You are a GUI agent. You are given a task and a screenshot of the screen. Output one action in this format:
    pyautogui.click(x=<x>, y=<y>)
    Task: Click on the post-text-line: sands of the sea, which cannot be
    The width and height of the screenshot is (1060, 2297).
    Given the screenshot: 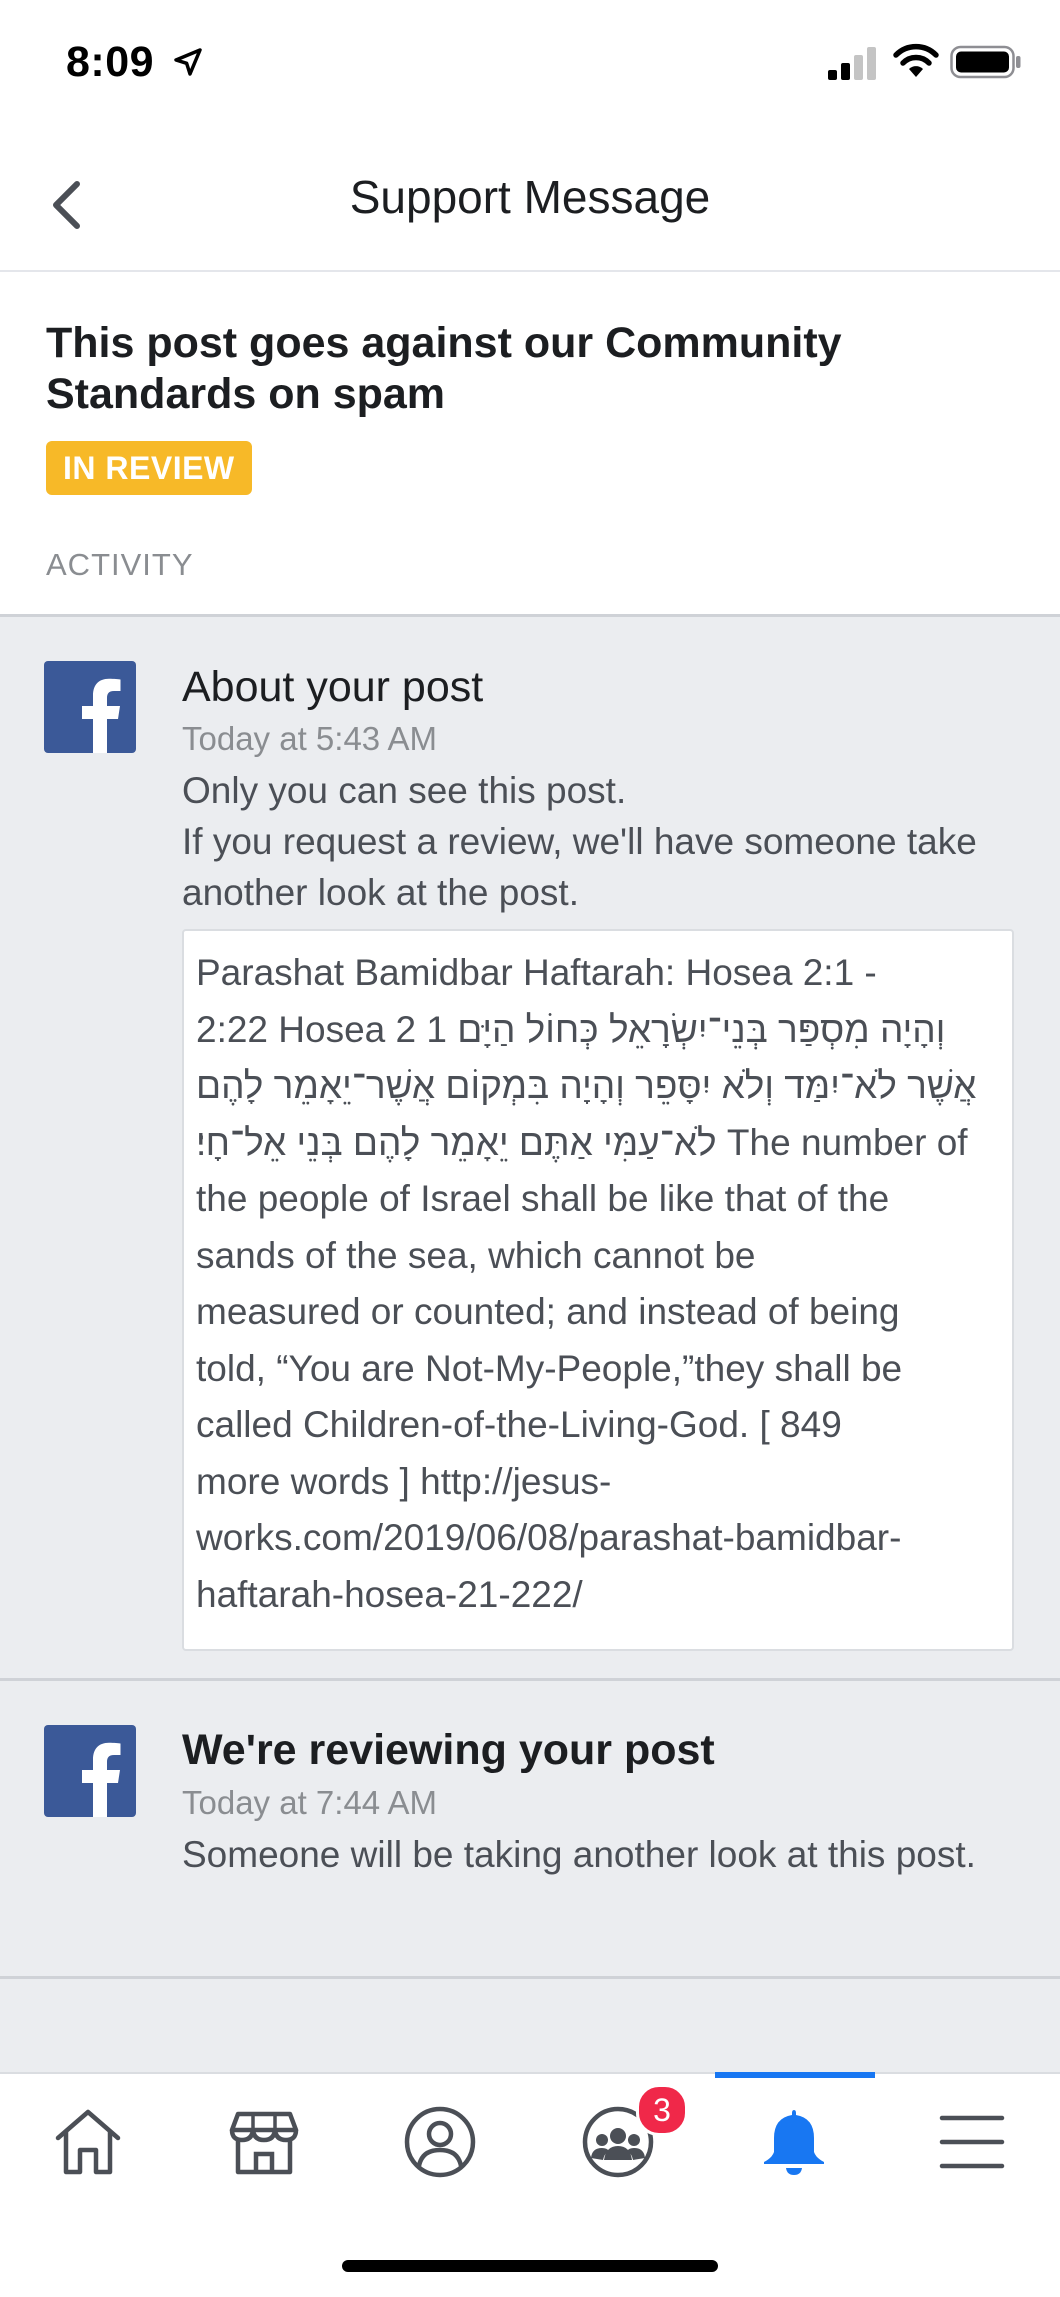 What is the action you would take?
    pyautogui.click(x=476, y=1255)
    